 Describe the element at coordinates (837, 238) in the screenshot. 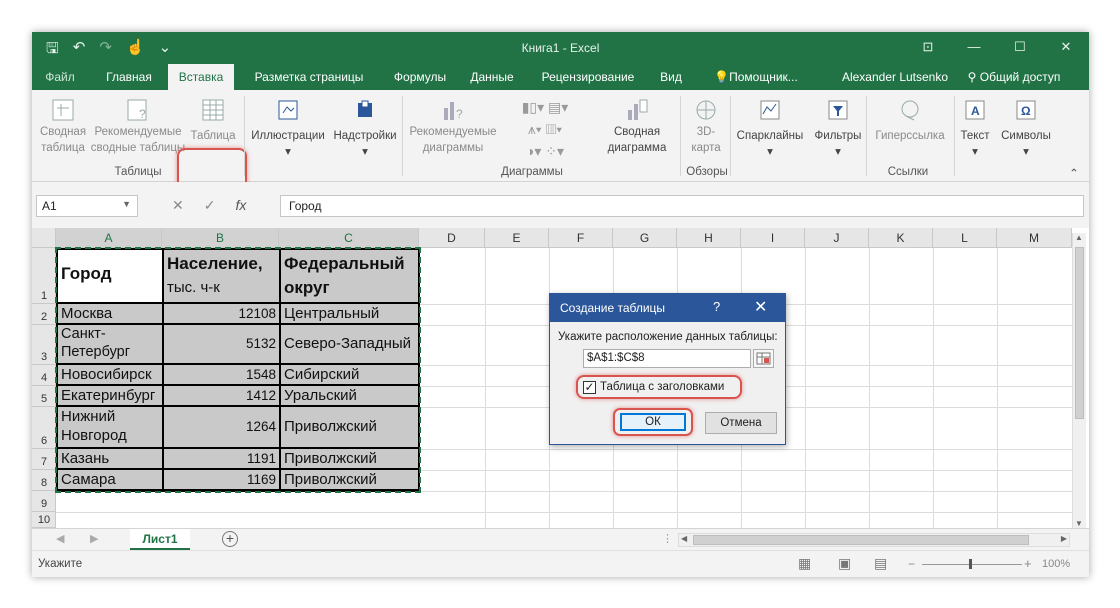

I see `column-header-j: J` at that location.